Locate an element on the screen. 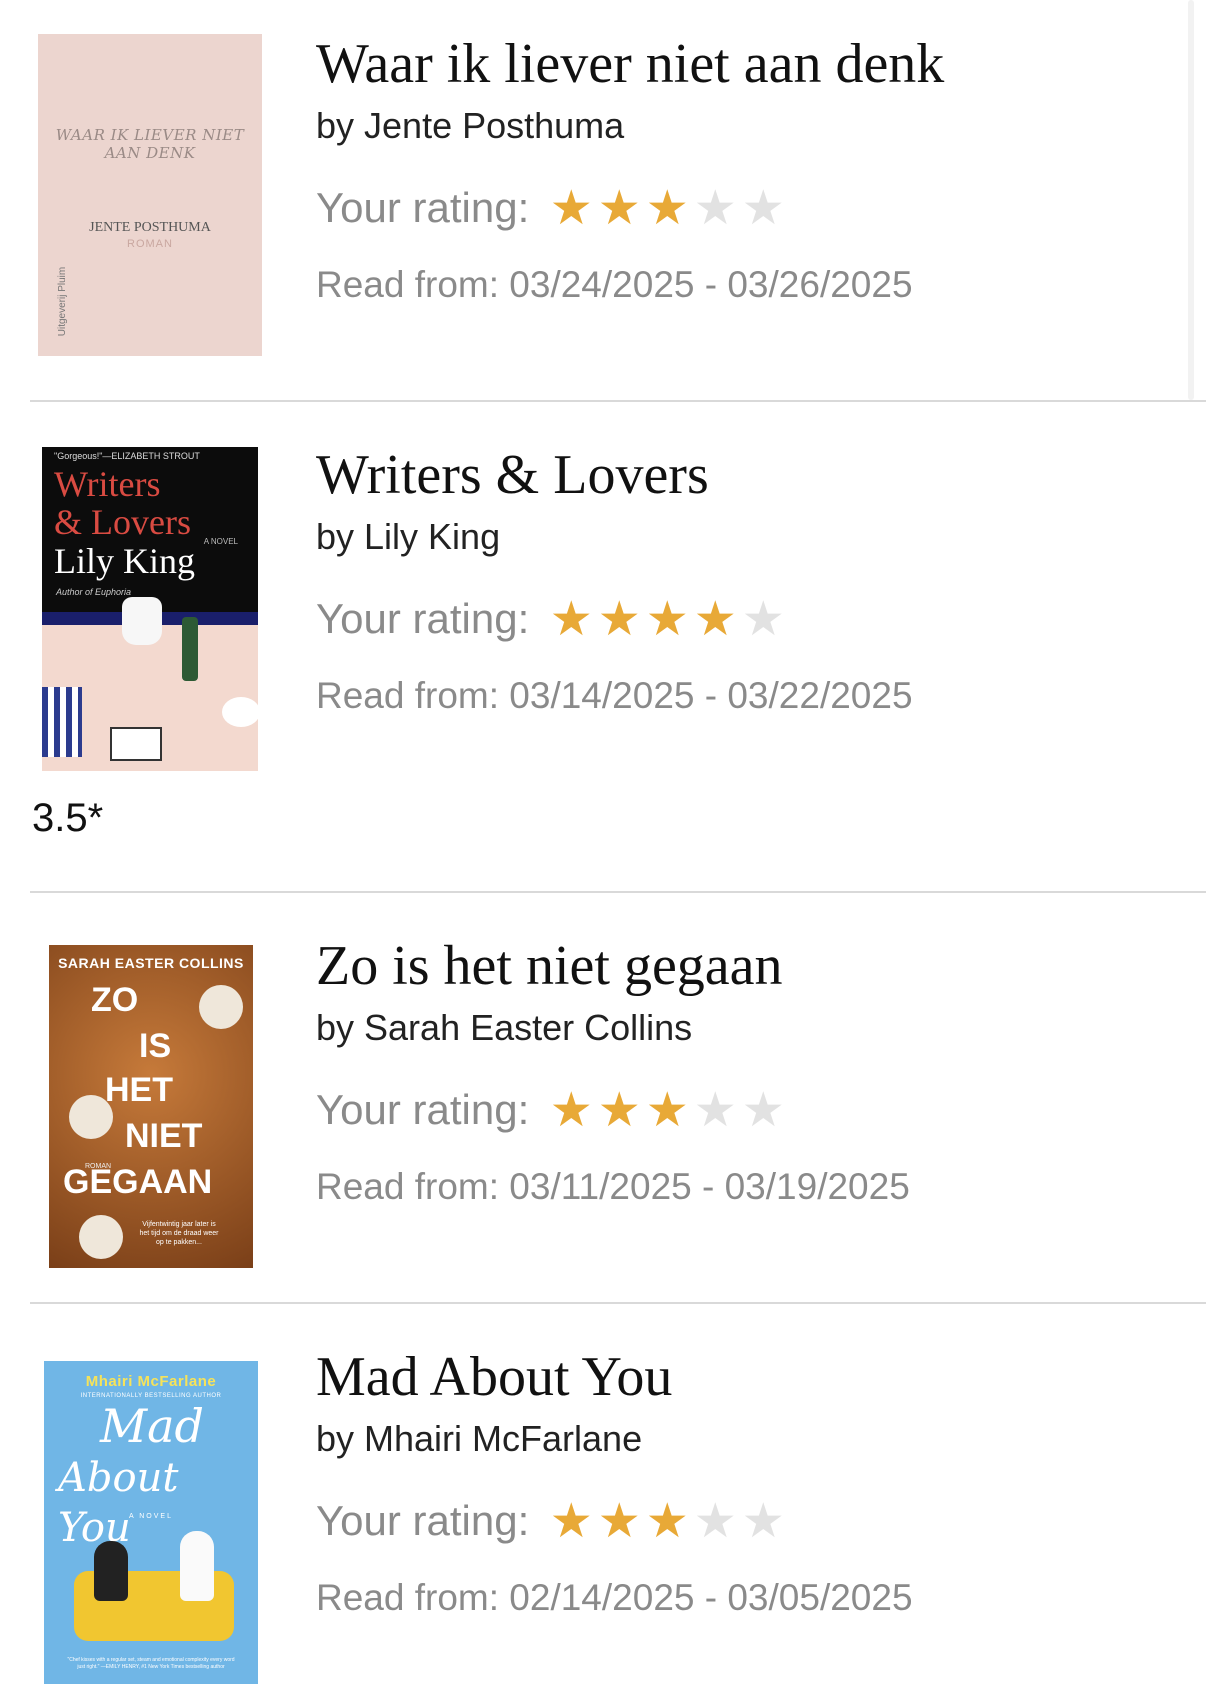  cover-publisher-text: Uitgeverij Pluim is located at coordinates (63, 301).